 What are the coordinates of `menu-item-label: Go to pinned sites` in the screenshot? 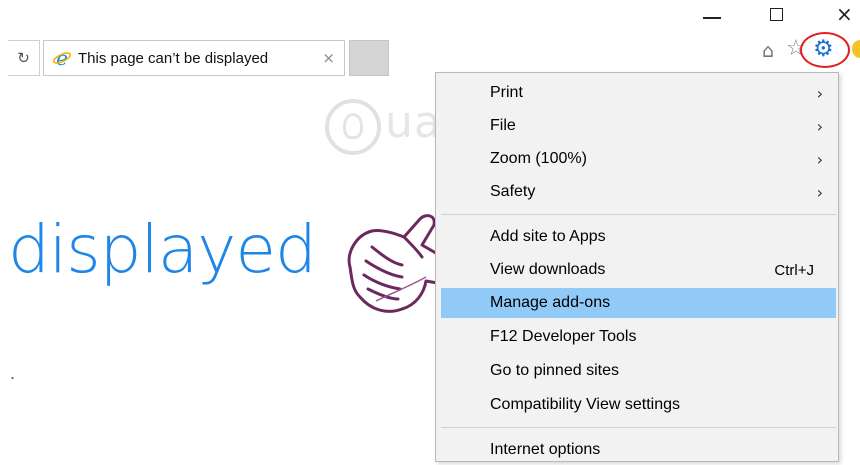 It's located at (554, 370).